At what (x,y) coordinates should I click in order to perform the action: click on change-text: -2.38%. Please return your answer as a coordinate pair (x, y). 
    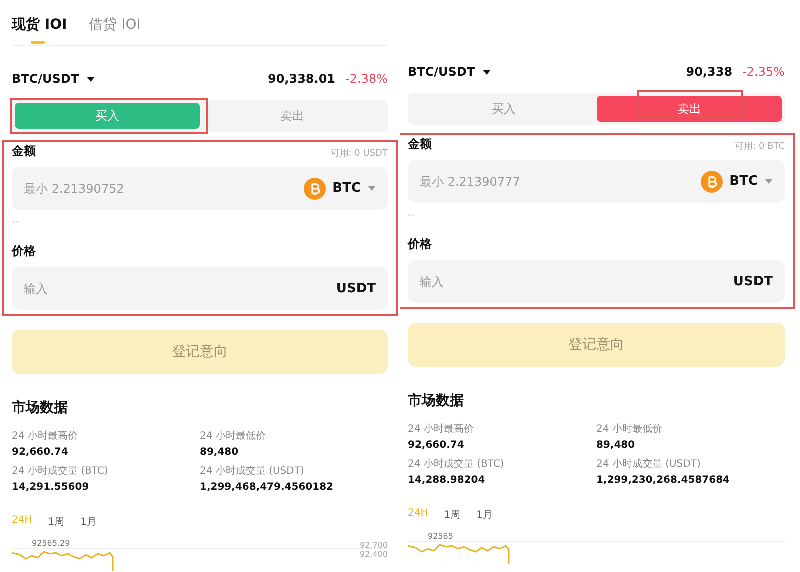
    Looking at the image, I should click on (367, 79).